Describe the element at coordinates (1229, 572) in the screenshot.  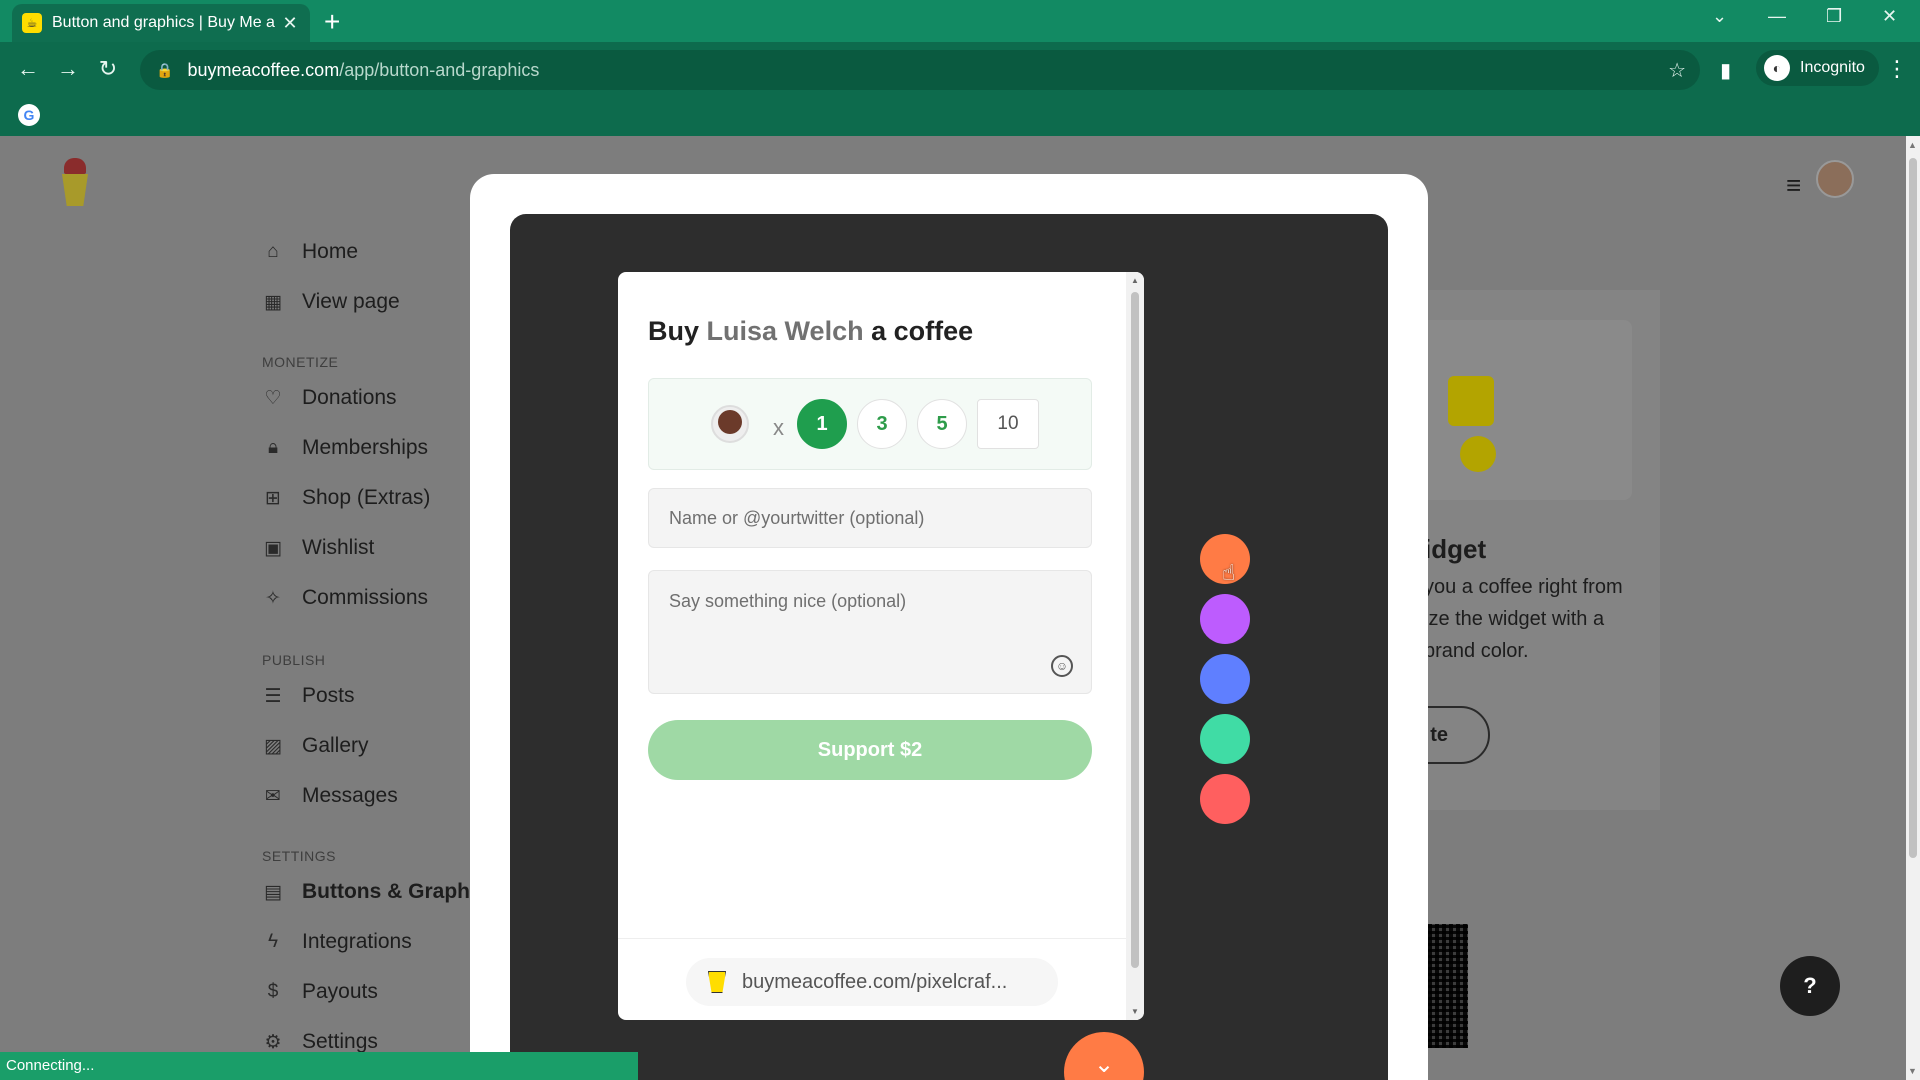
I see `hand-cursor-icon: ☝` at that location.